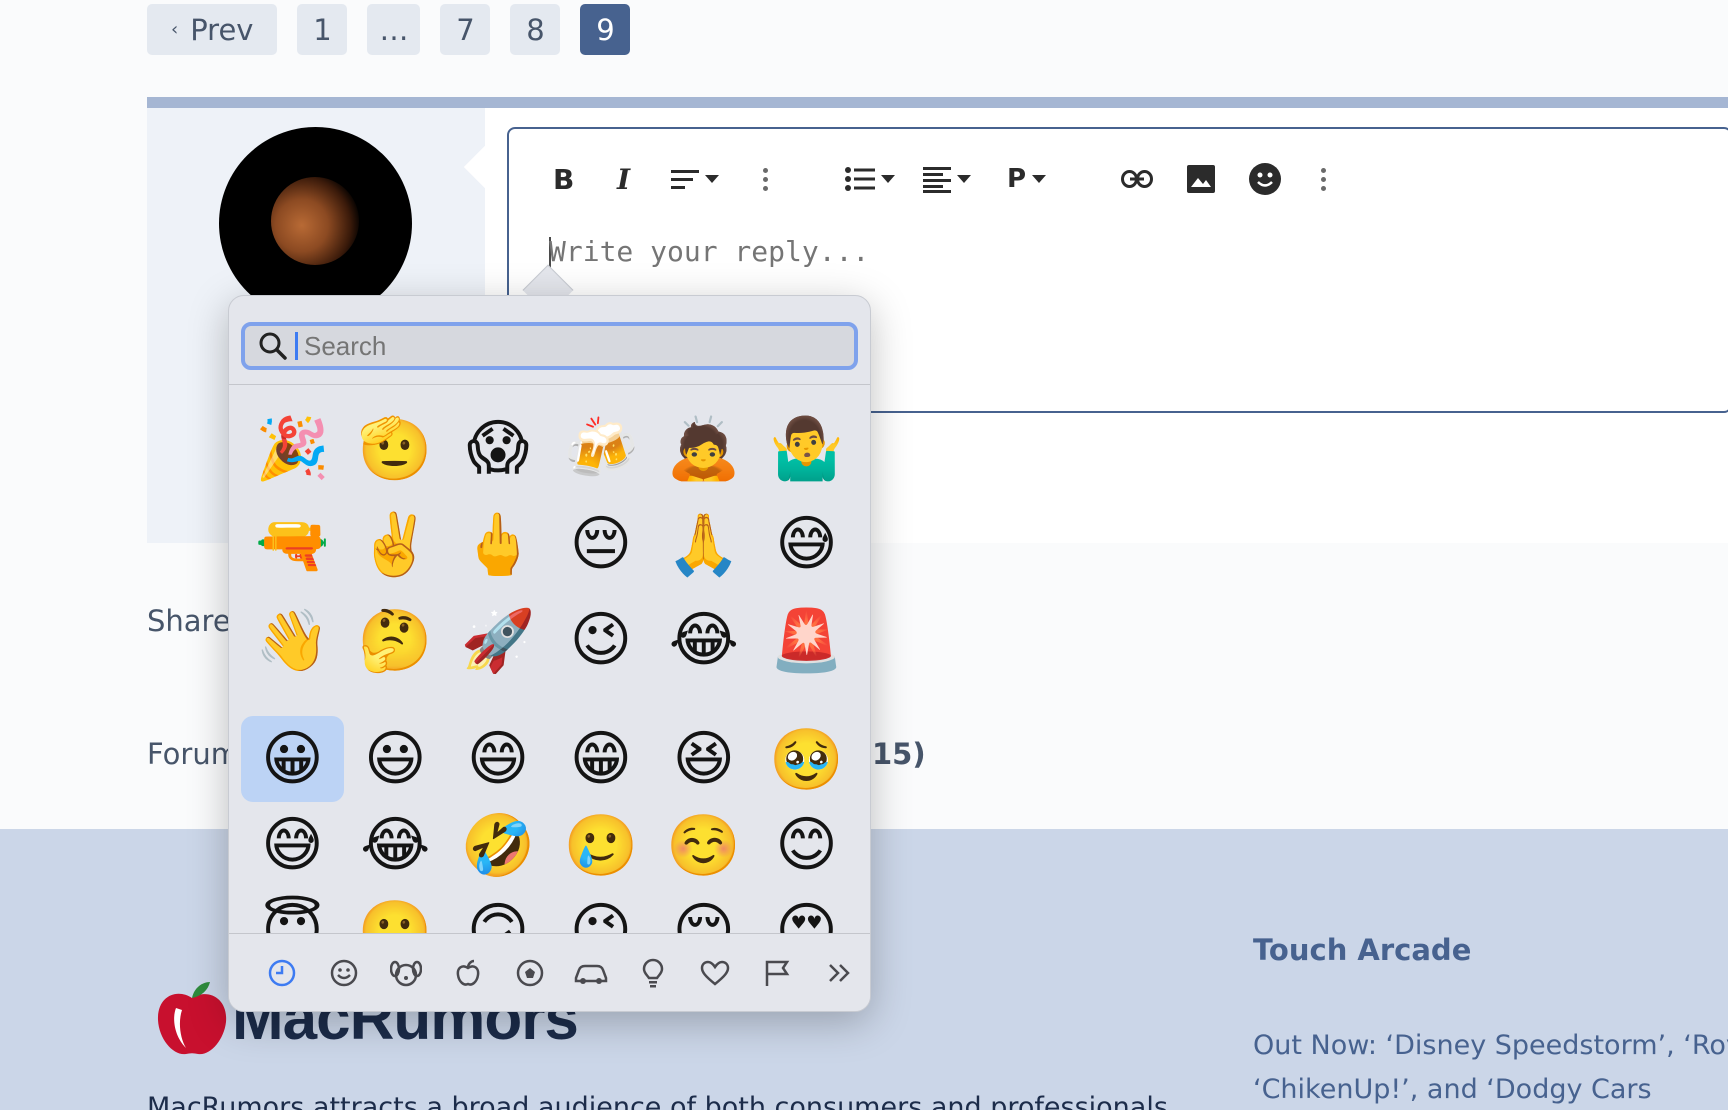 The image size is (1728, 1110). Describe the element at coordinates (899, 251) in the screenshot. I see `reply-textarea` at that location.